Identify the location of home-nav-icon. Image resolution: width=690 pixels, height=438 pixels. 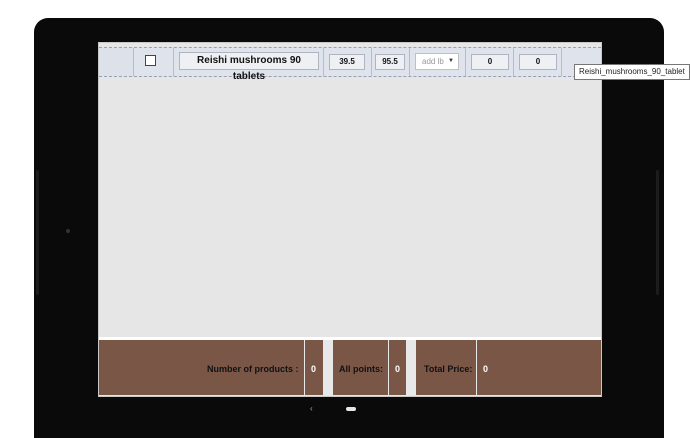
(351, 409).